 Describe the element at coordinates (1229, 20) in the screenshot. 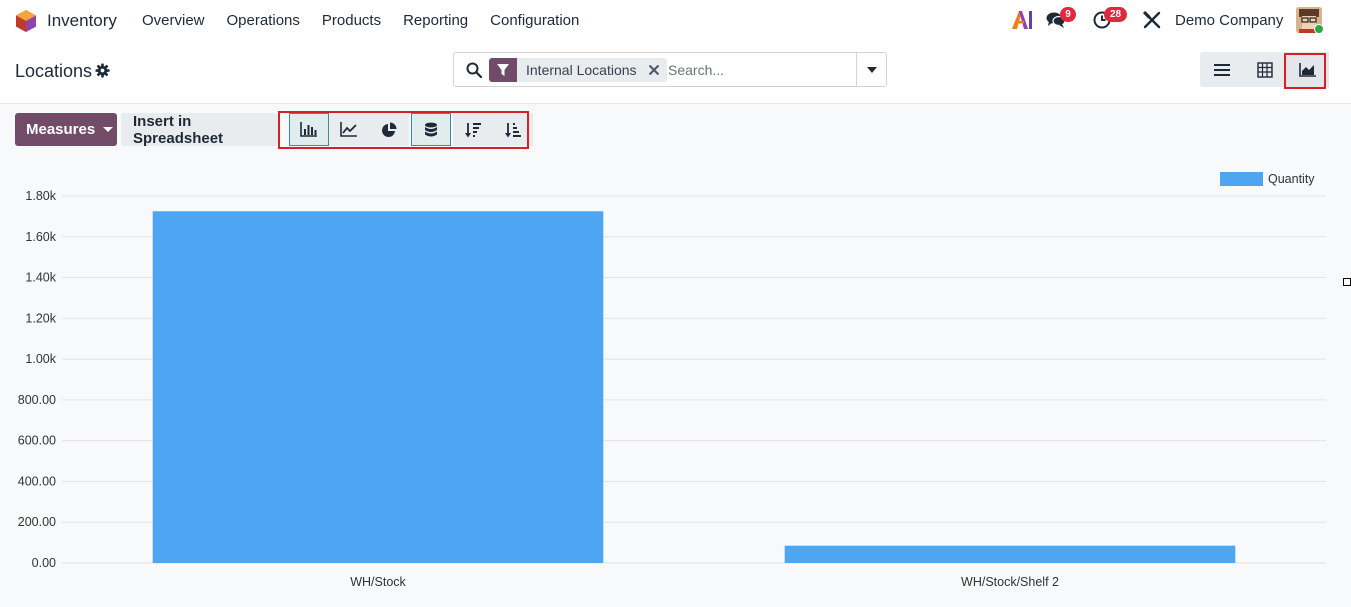

I see `company-switcher: Demo Company` at that location.